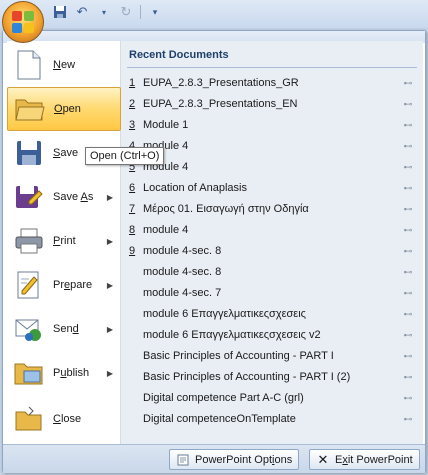 This screenshot has height=475, width=428. Describe the element at coordinates (30, 109) in the screenshot. I see `open-folder-icon` at that location.